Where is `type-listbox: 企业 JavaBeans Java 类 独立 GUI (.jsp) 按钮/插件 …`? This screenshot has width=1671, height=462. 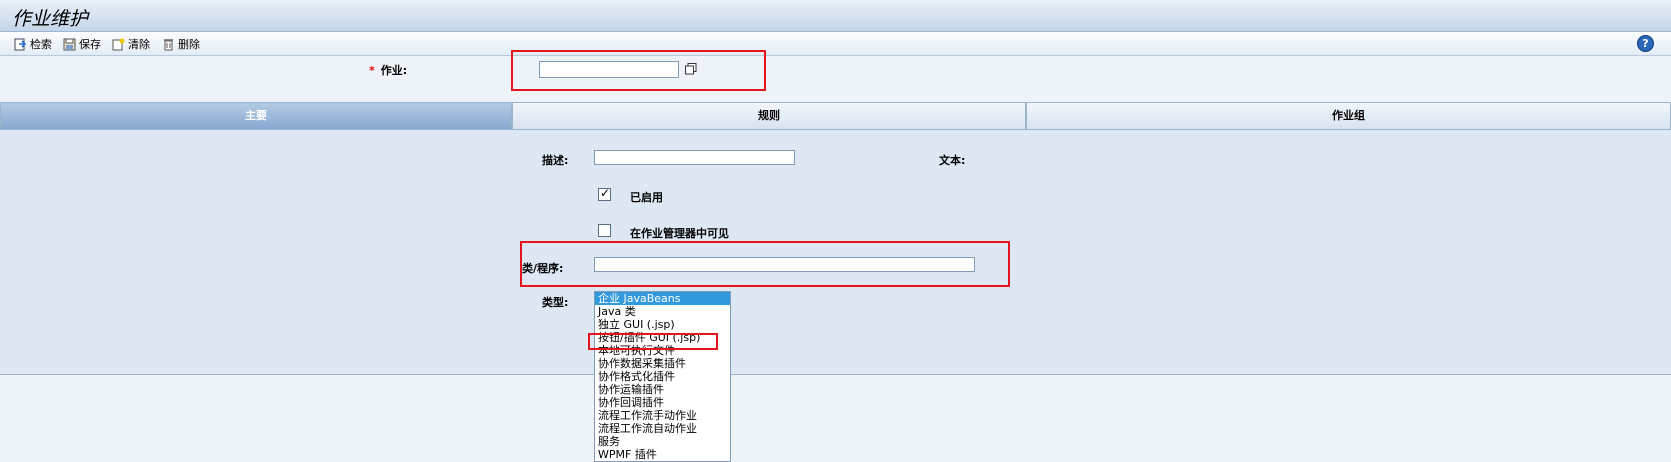
type-listbox: 企业 JavaBeans Java 类 独立 GUI (.jsp) 按钮/插件 … is located at coordinates (662, 376).